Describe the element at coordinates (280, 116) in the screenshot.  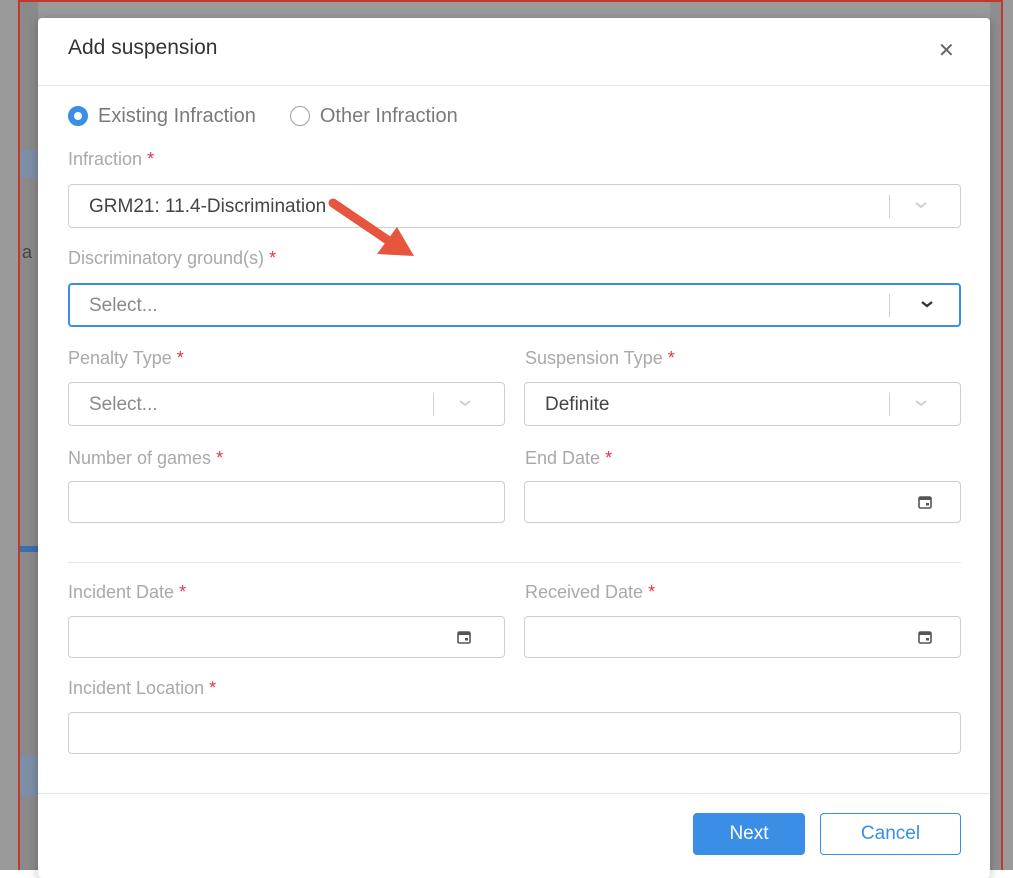
I see `infraction-type-radio-group: Existing Infraction Other Infraction` at that location.